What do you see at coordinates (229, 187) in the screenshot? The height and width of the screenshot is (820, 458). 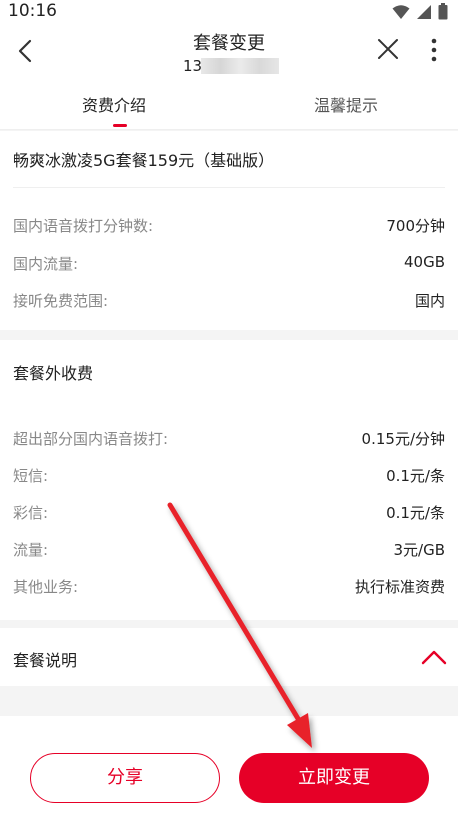 I see `divider` at bounding box center [229, 187].